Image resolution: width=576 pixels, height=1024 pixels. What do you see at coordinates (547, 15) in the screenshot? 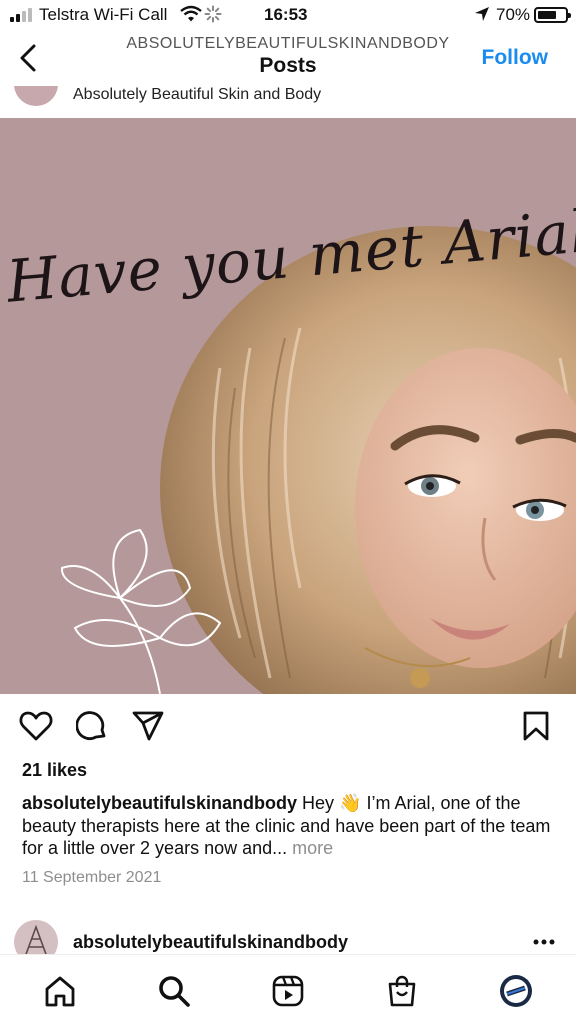
I see `battery-fill` at bounding box center [547, 15].